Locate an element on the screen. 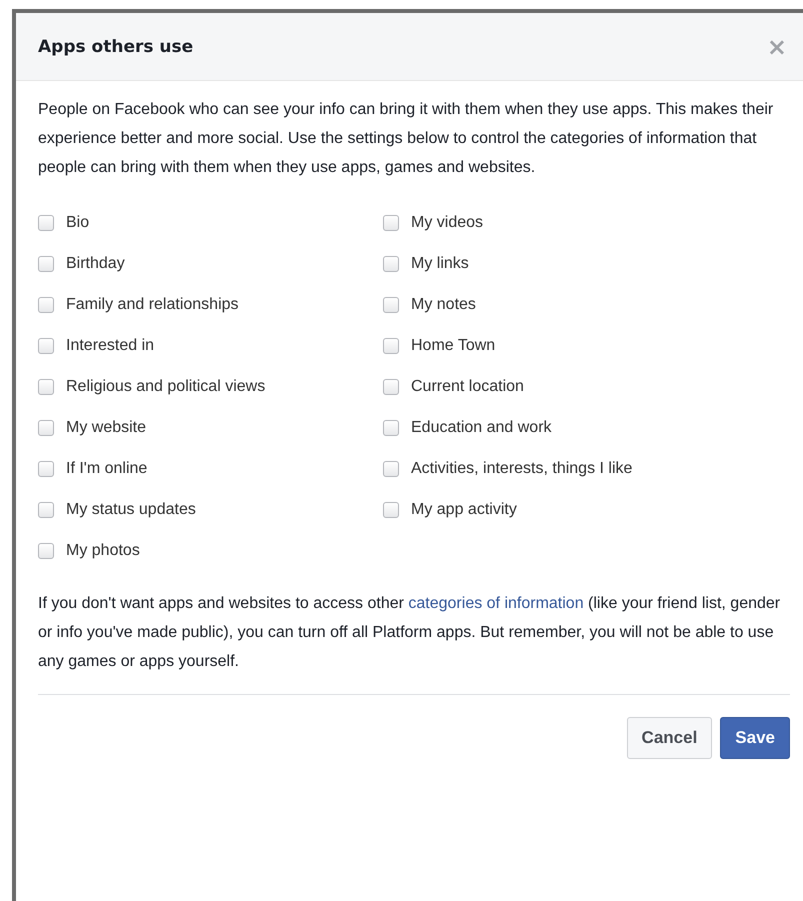  checkbox-label: Interested in is located at coordinates (110, 345).